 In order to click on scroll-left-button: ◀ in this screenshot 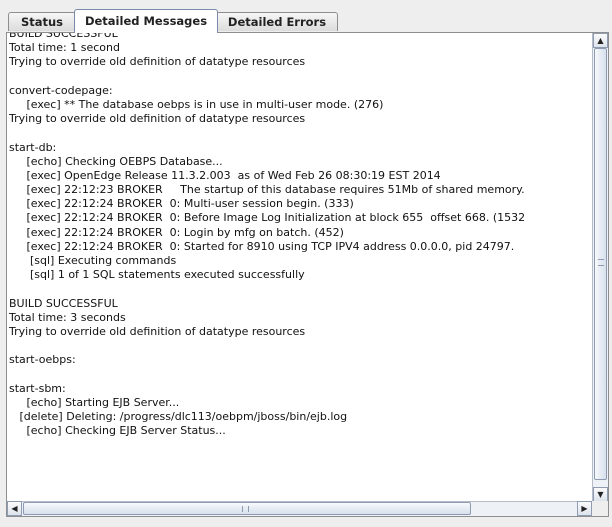, I will do `click(14, 508)`.